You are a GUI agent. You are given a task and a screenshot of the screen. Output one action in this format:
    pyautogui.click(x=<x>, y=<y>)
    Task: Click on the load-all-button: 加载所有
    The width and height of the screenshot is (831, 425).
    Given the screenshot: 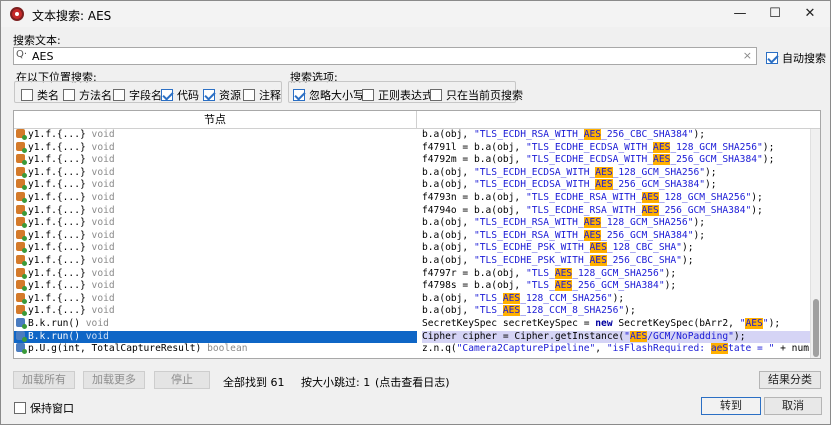 What is the action you would take?
    pyautogui.click(x=44, y=380)
    